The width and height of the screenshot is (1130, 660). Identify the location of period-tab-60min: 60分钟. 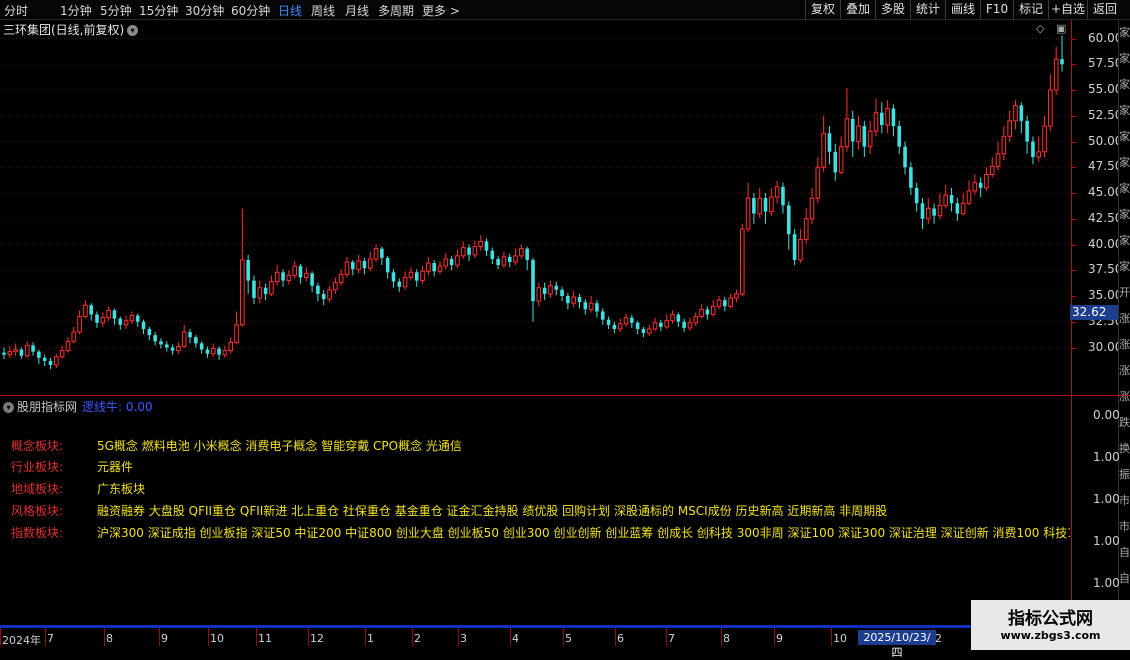
(250, 10).